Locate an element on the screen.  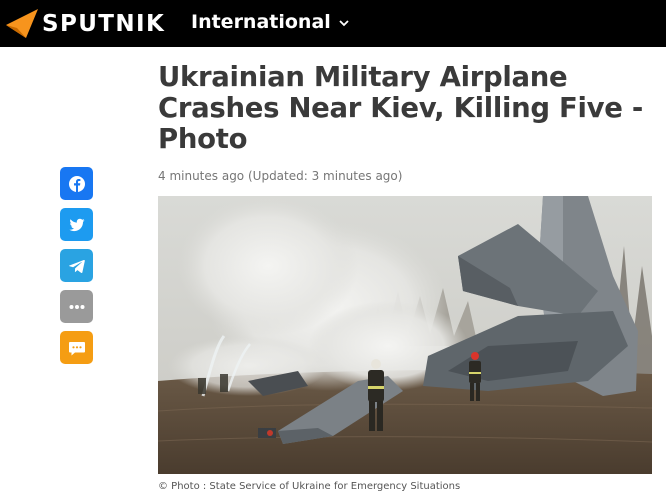
comments-button is located at coordinates (76, 347).